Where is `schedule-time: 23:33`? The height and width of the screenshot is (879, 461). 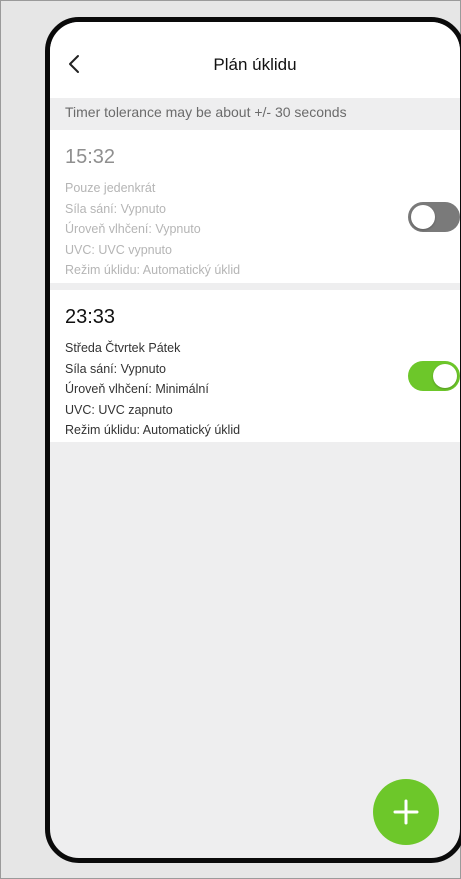
schedule-time: 23:33 is located at coordinates (90, 317).